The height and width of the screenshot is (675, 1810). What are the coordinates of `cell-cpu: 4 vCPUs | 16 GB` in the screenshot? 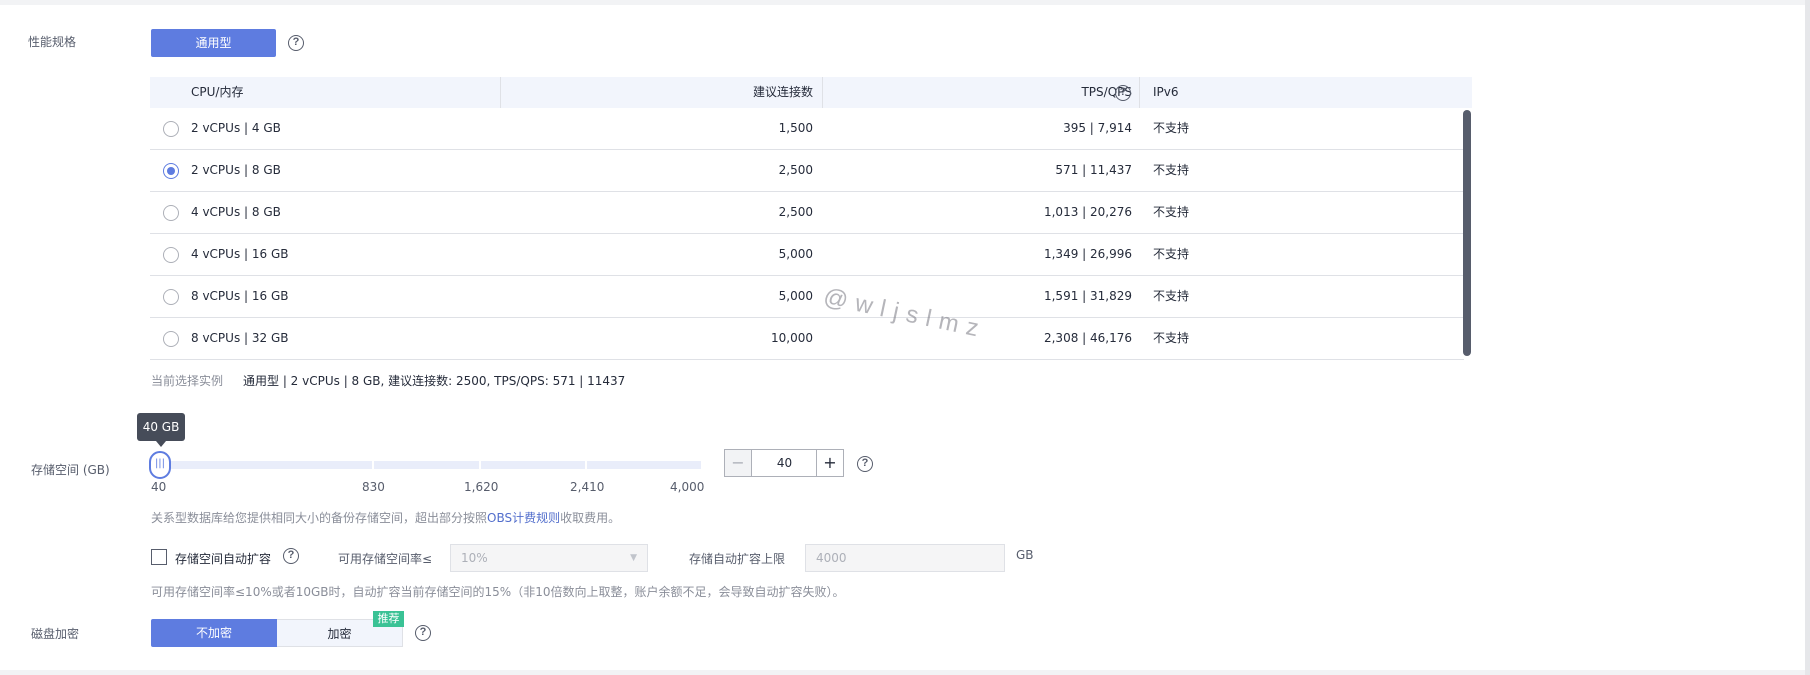 It's located at (240, 254).